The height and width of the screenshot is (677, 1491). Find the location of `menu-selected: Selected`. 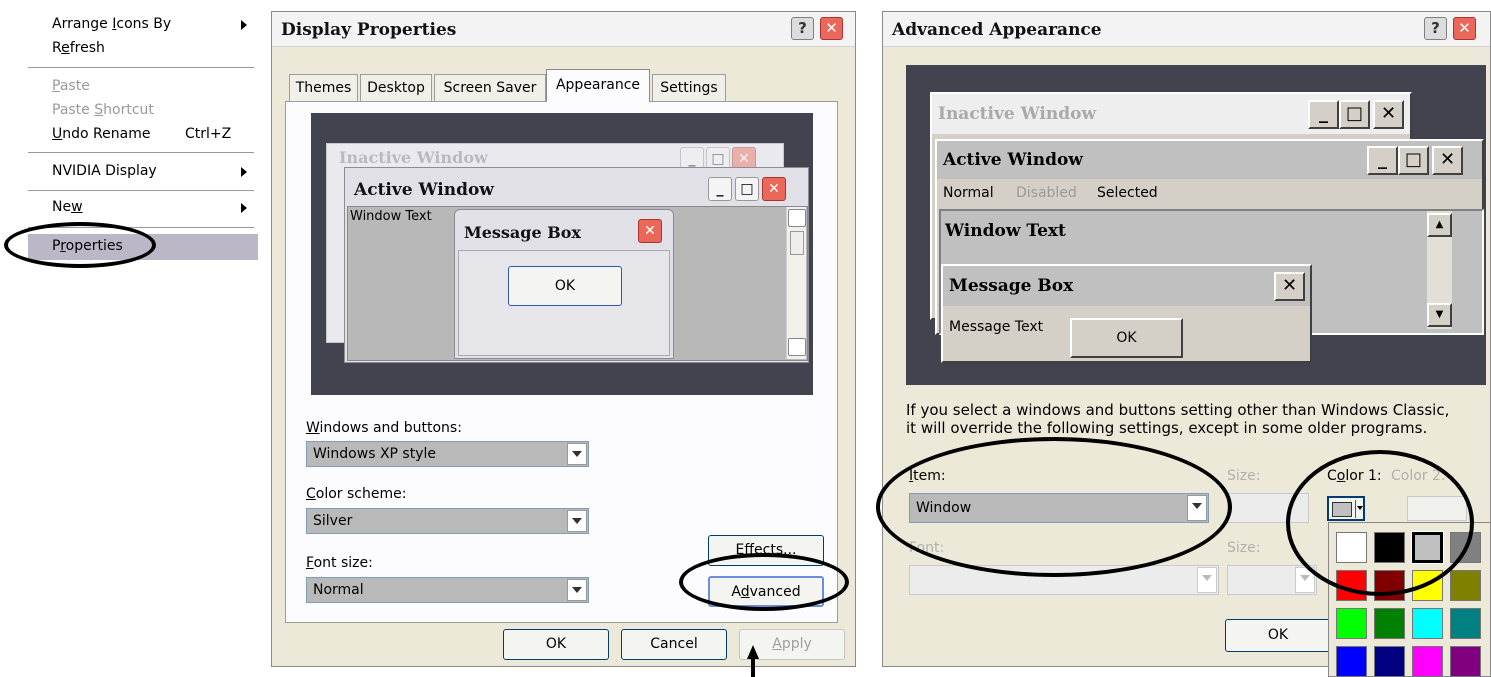

menu-selected: Selected is located at coordinates (1127, 193).